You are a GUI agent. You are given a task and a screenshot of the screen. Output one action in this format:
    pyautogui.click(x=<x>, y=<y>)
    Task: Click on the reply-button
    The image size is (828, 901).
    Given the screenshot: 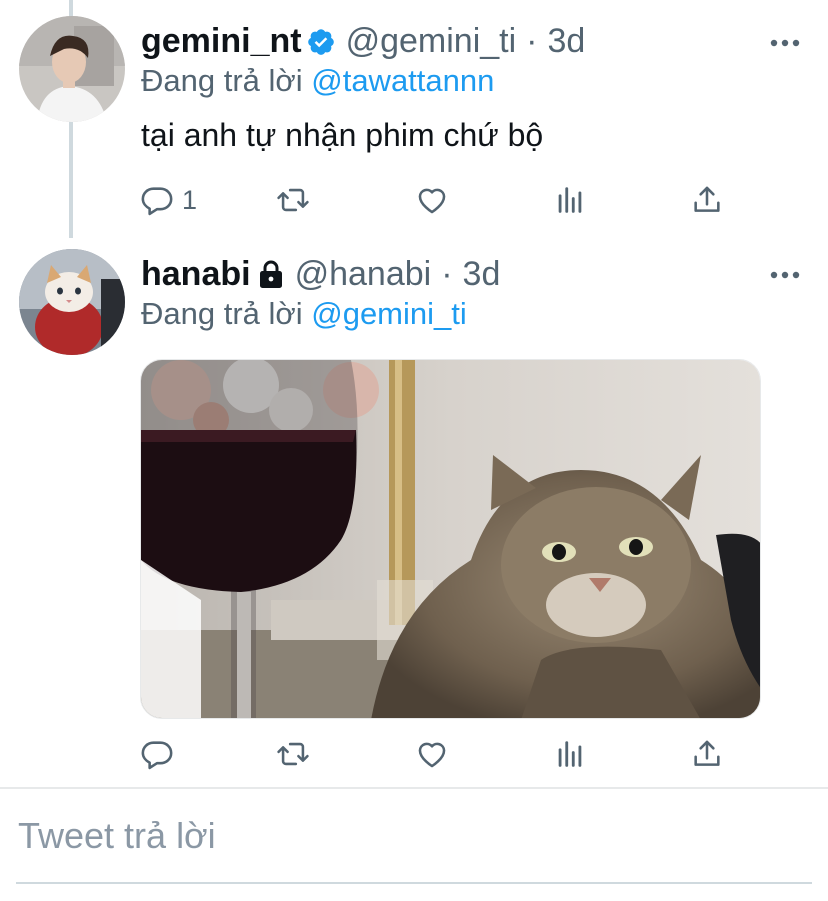 What is the action you would take?
    pyautogui.click(x=157, y=754)
    